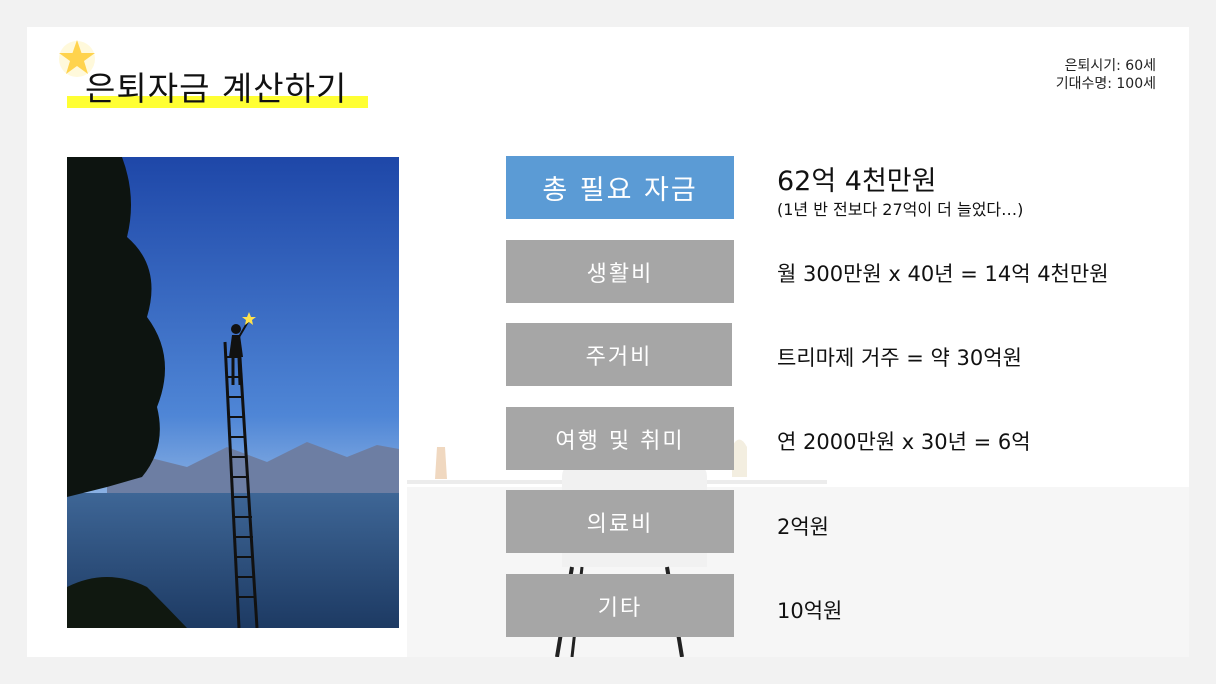  I want to click on total-value: 62억 4천만원, so click(857, 181).